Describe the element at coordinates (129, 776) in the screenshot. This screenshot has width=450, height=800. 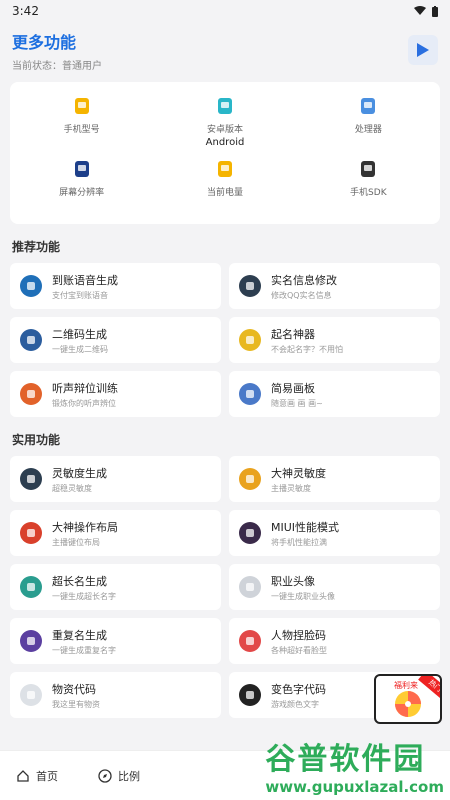
I see `nav-ratio-label: 比例` at that location.